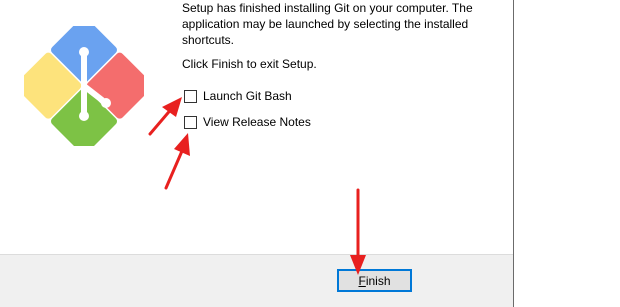  I want to click on message-line: shortcuts., so click(208, 40).